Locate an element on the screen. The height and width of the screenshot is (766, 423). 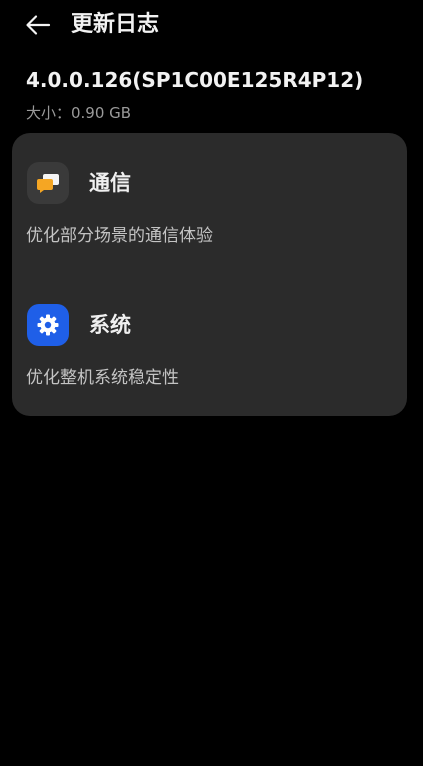
section-title: 通信 is located at coordinates (110, 183).